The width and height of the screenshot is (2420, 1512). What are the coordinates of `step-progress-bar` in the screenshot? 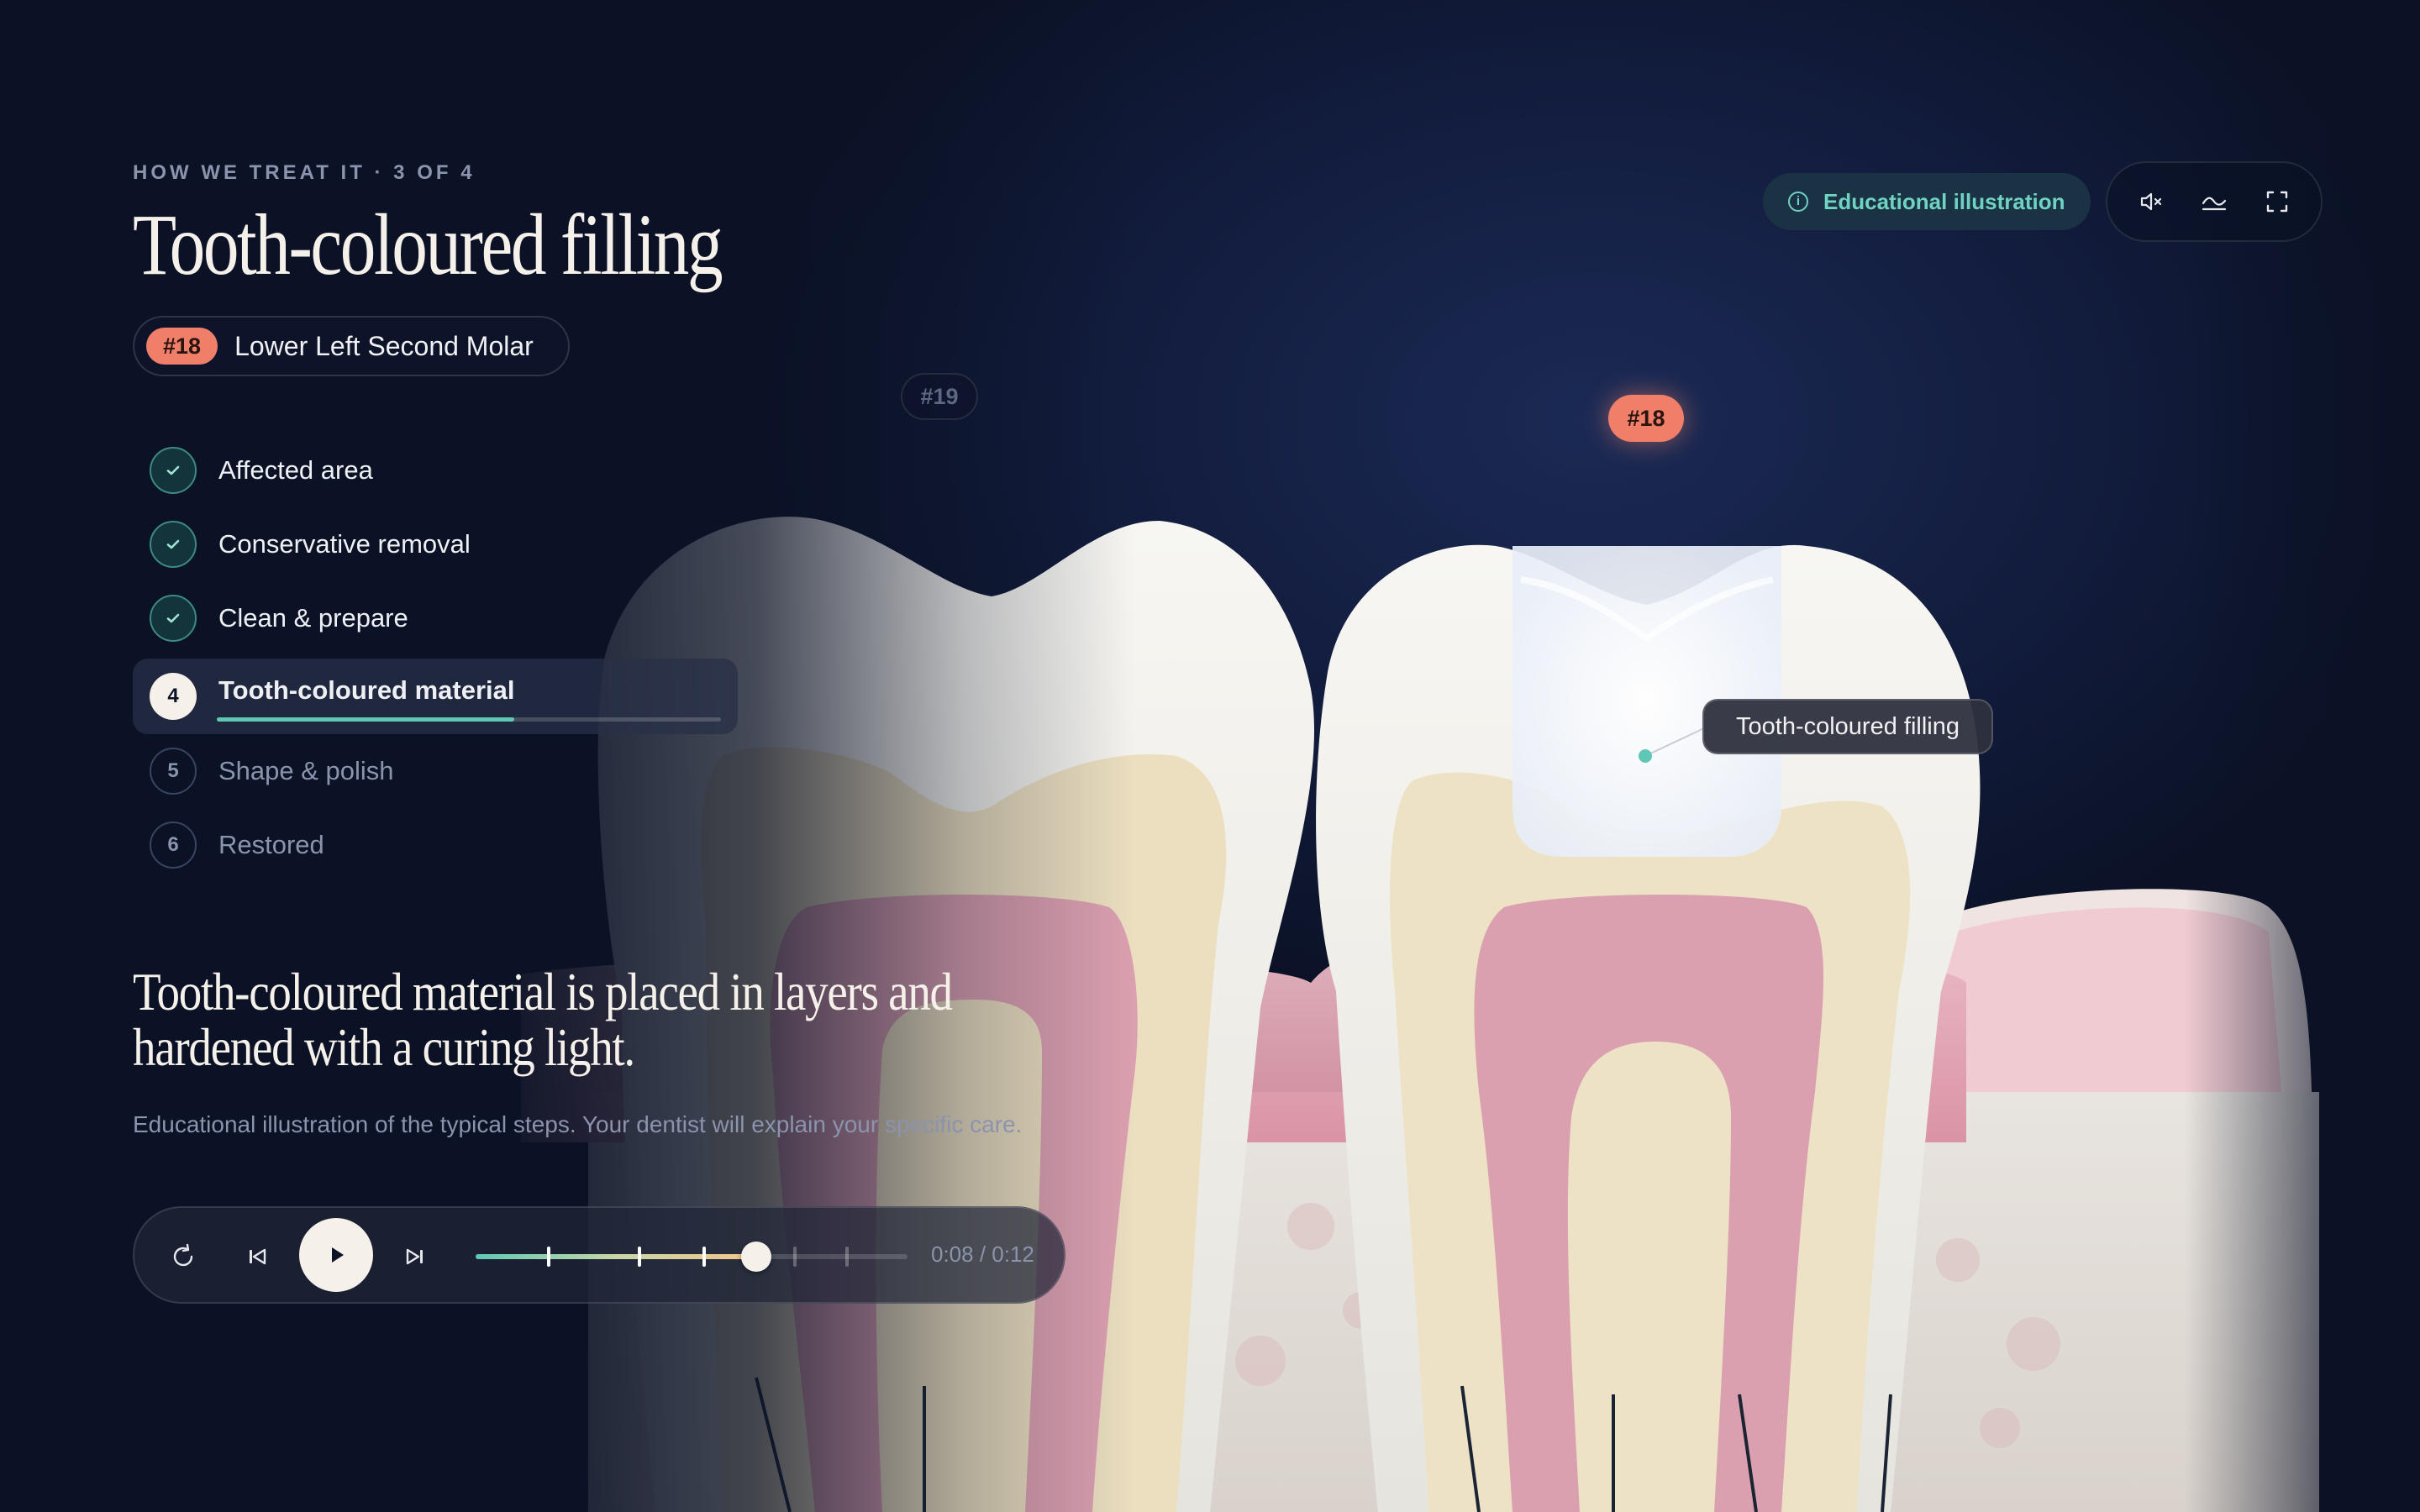 It's located at (469, 719).